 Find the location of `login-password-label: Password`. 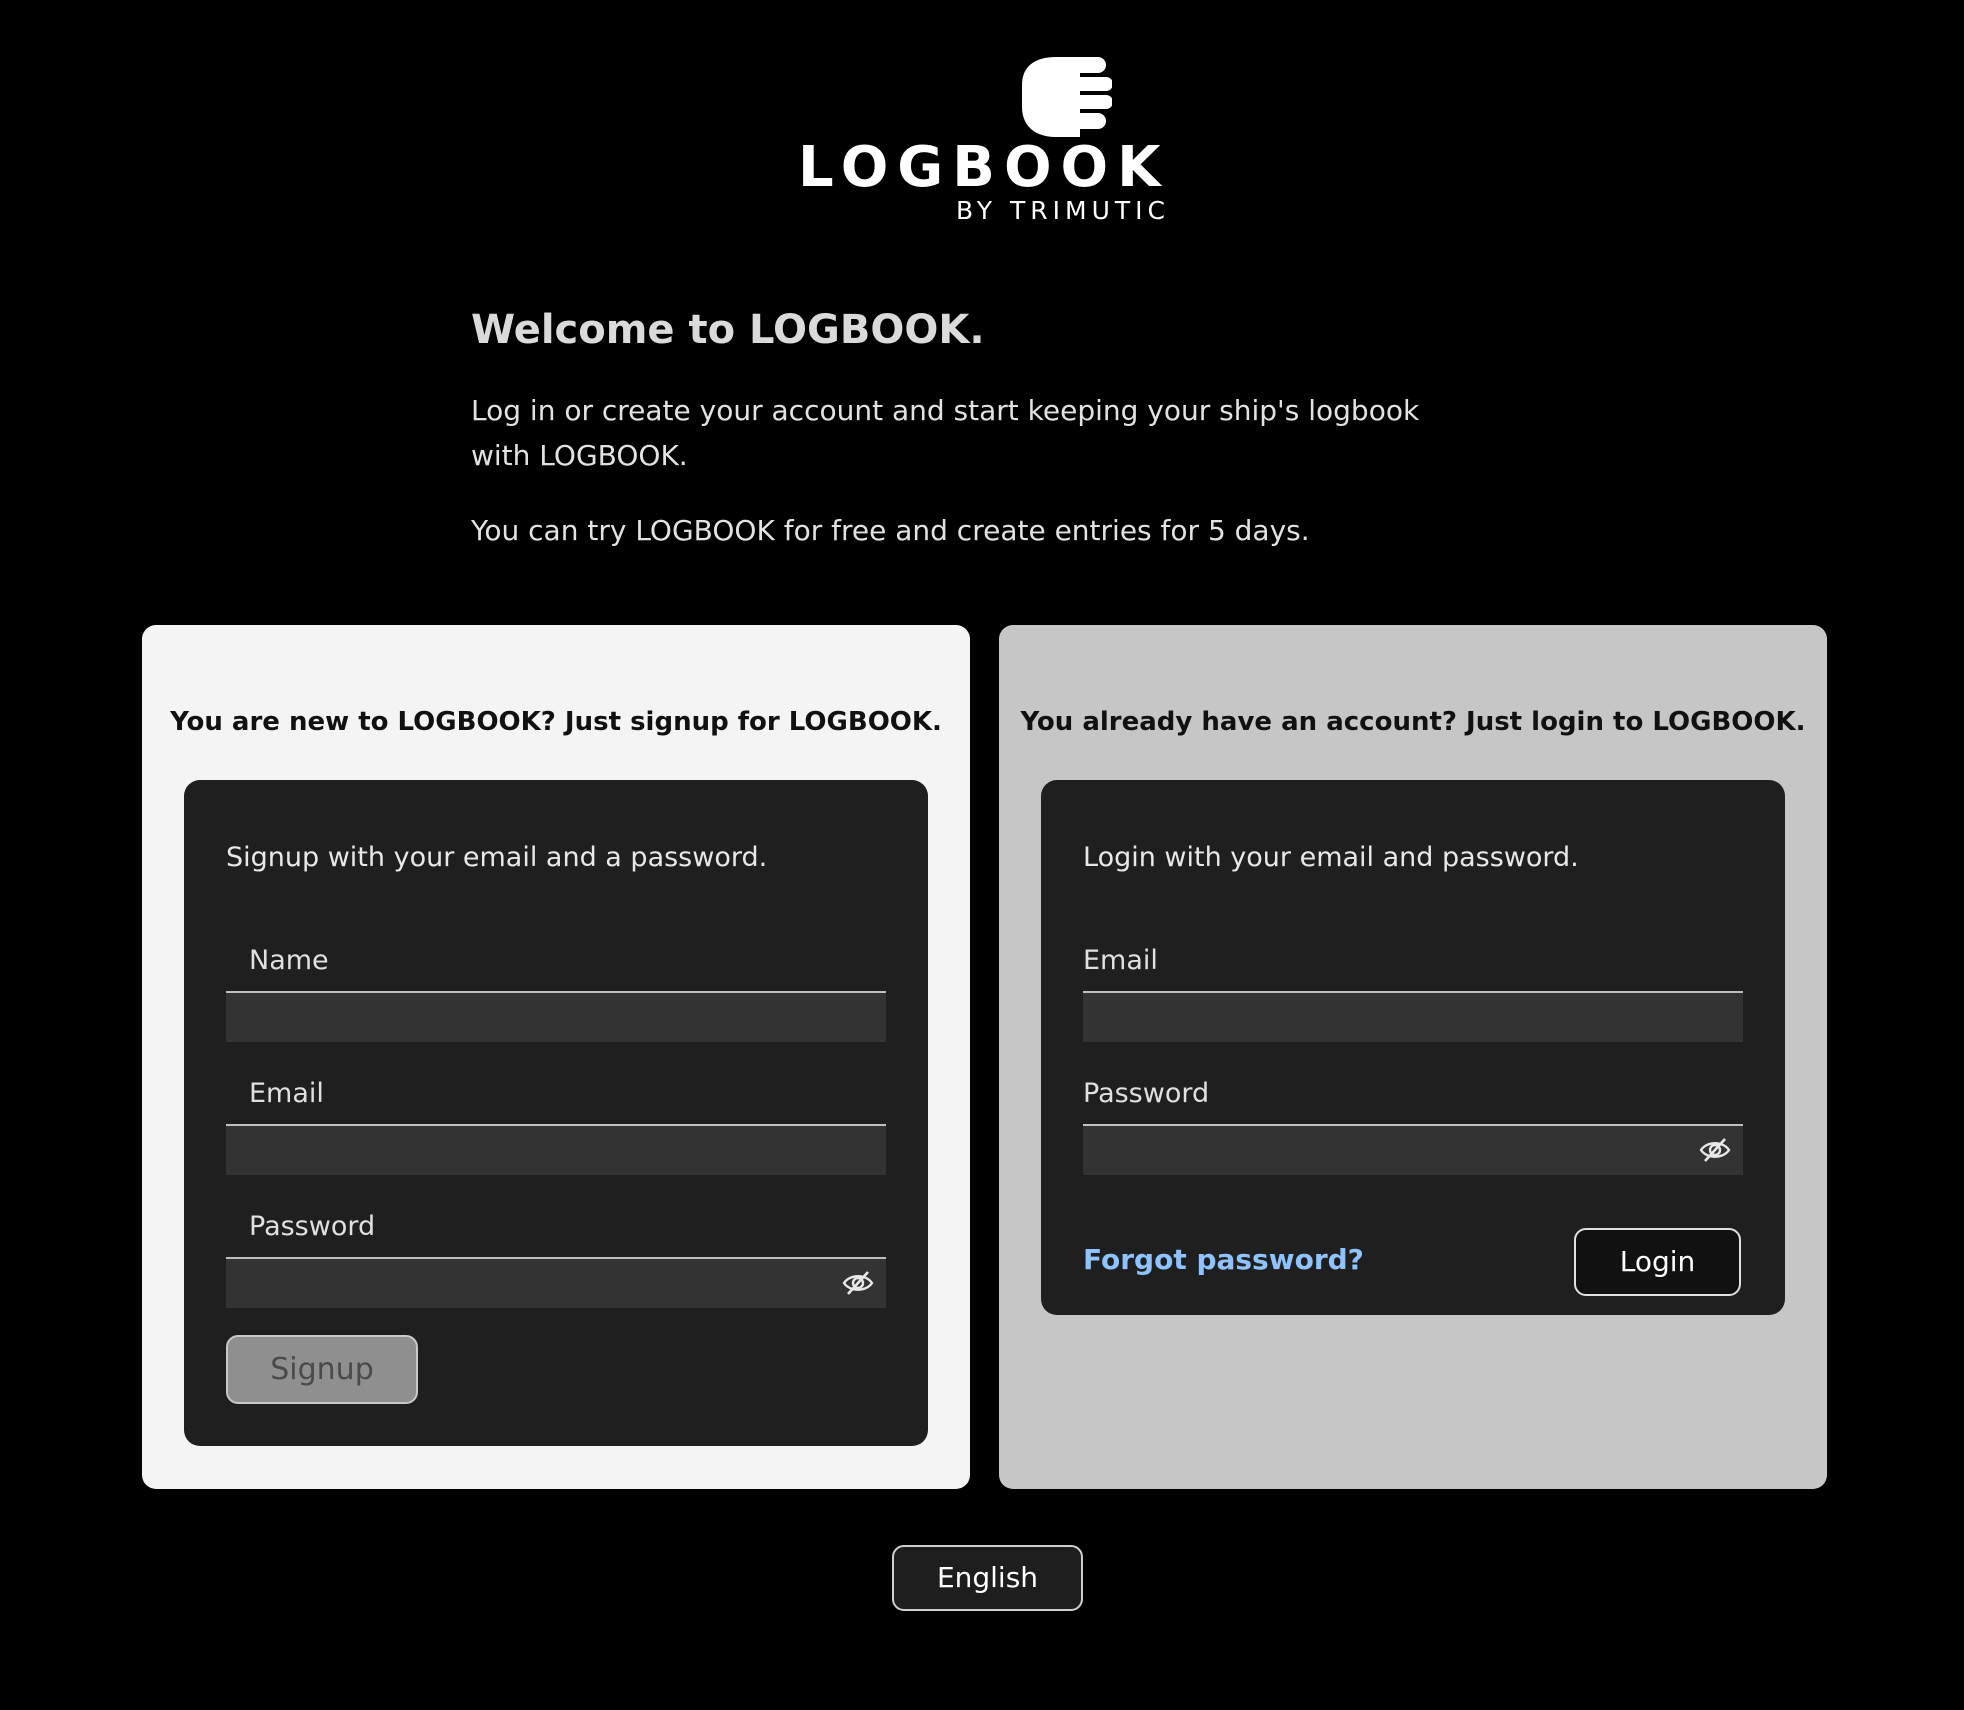

login-password-label: Password is located at coordinates (1146, 1093).